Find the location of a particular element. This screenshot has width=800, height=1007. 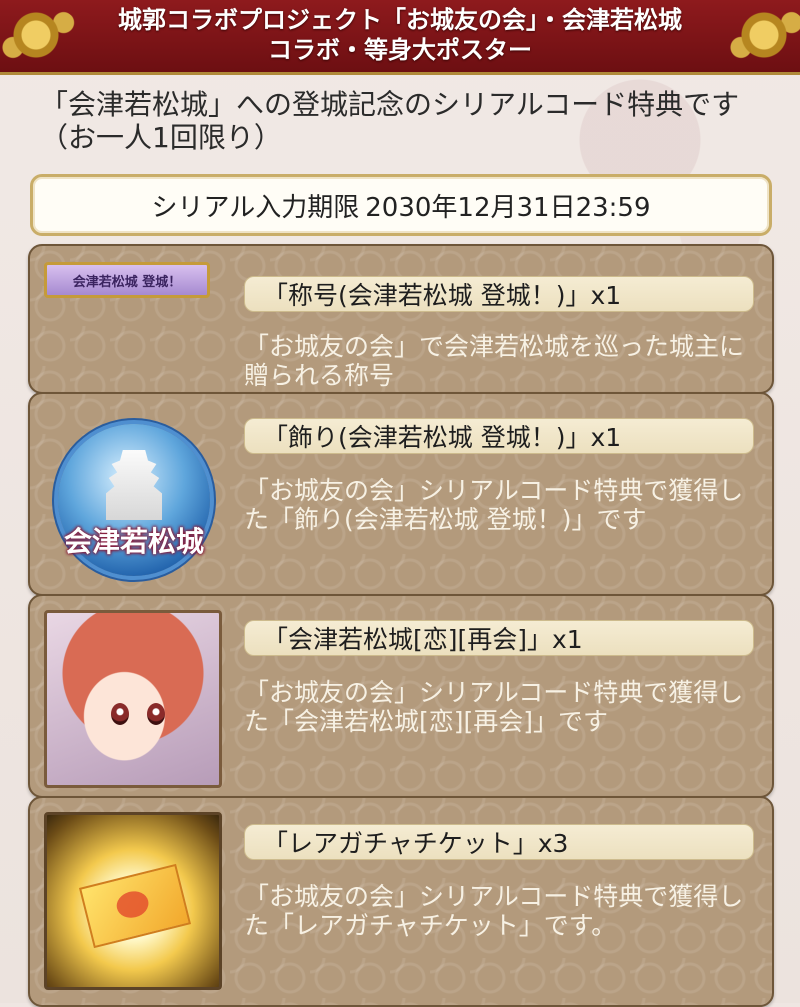

reward-description: 「お城友の会」シリアルコード特典で獲得した「飾り(会津若松城 登城！)」です is located at coordinates (494, 505).